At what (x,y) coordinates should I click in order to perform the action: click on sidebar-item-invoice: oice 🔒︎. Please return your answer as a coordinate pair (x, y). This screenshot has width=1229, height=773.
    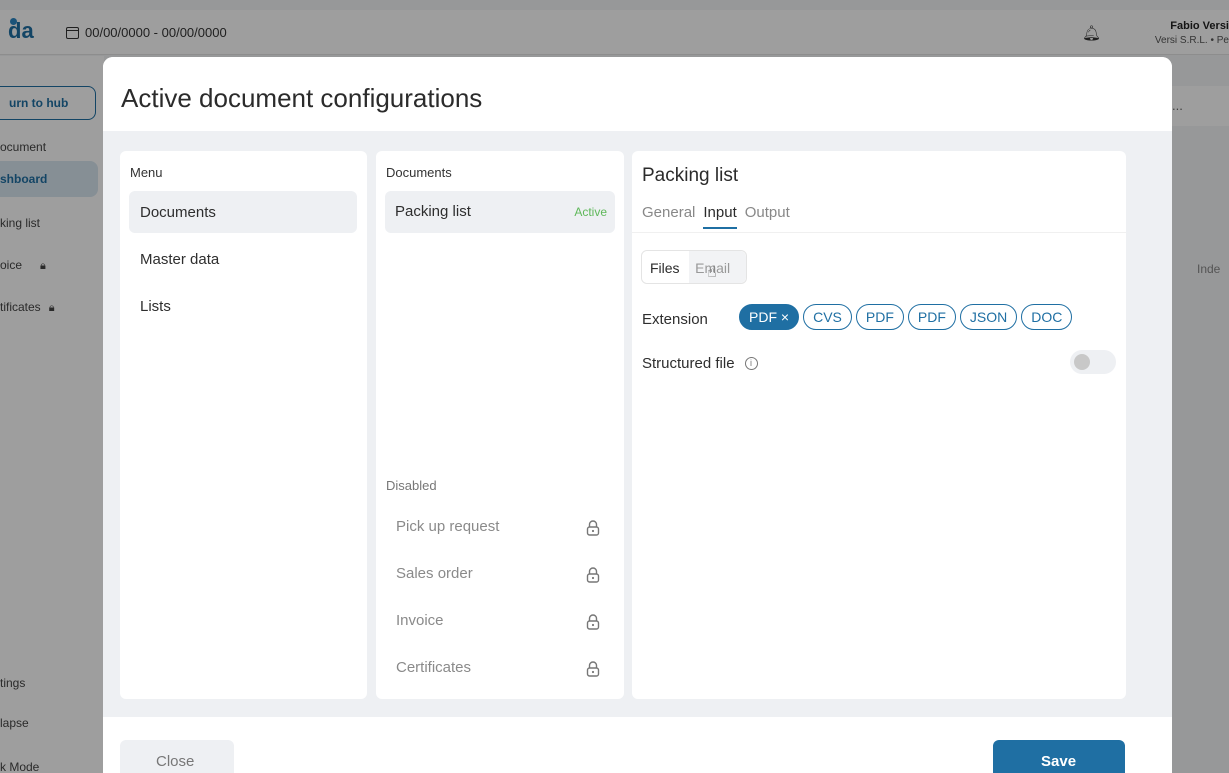
    Looking at the image, I should click on (23, 265).